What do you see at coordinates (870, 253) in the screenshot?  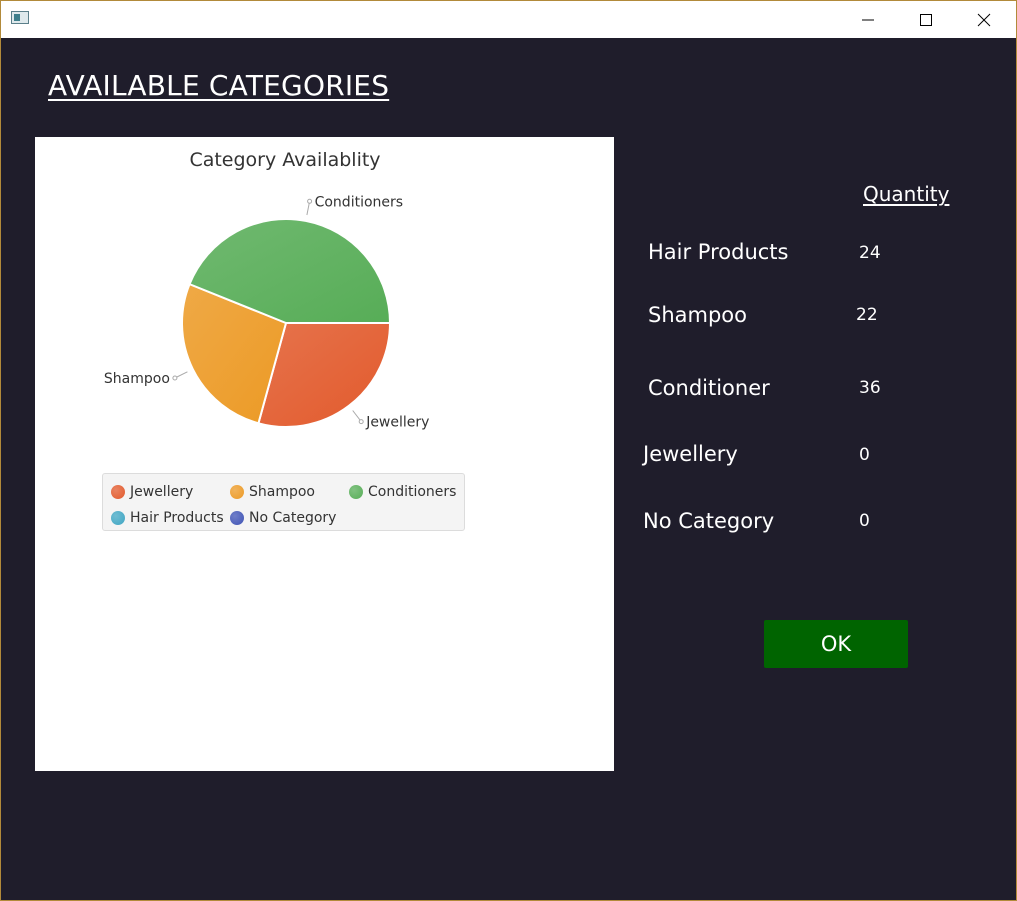 I see `row-value-hair-products: 24` at bounding box center [870, 253].